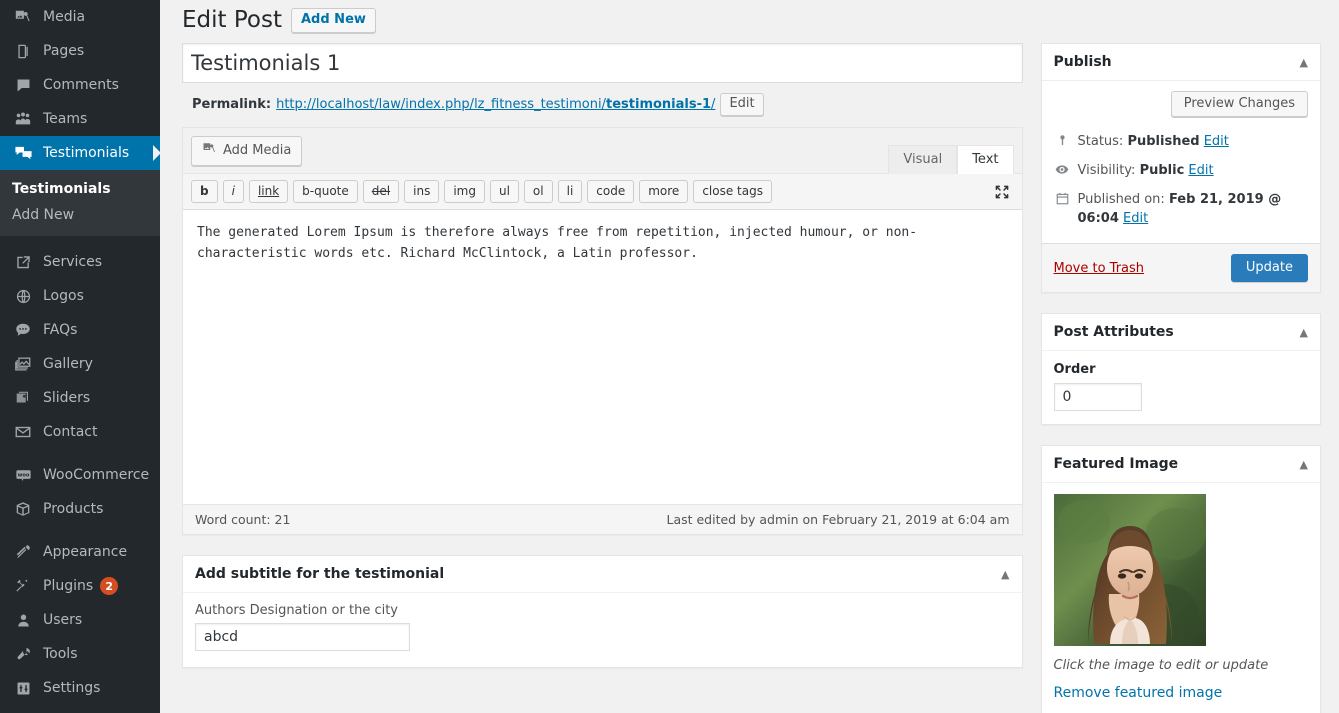 This screenshot has width=1339, height=713. What do you see at coordinates (1269, 268) in the screenshot?
I see `update-button: Update` at bounding box center [1269, 268].